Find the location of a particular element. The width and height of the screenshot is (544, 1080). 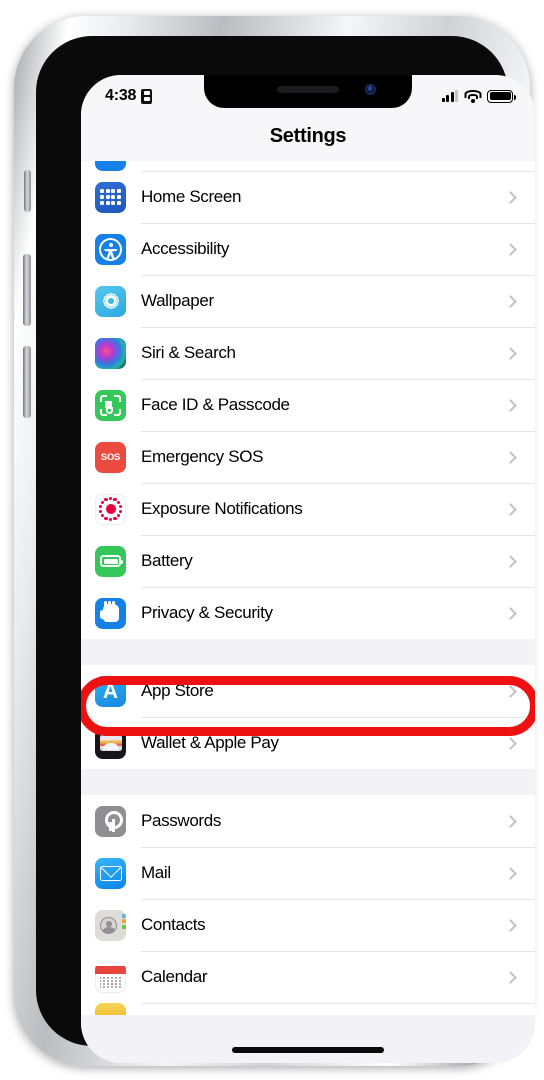

page-title: Settings is located at coordinates (308, 135).